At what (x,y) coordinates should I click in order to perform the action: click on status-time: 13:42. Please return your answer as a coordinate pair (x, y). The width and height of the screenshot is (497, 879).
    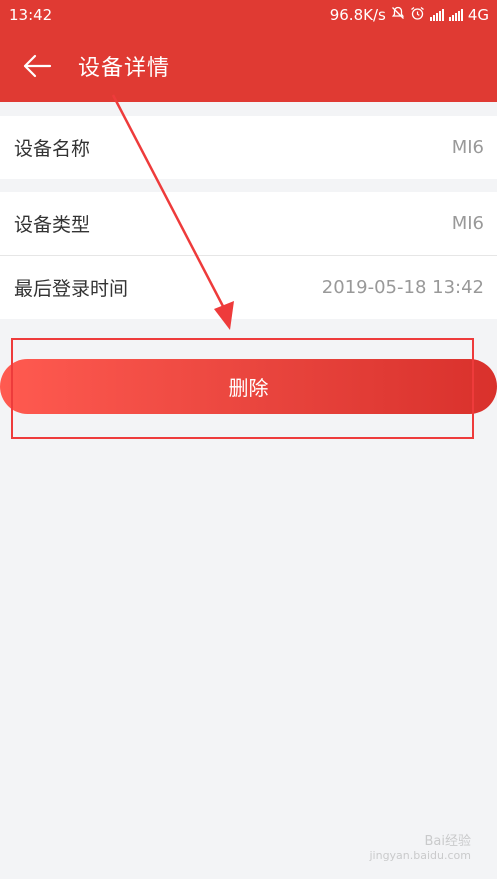
    Looking at the image, I should click on (31, 15).